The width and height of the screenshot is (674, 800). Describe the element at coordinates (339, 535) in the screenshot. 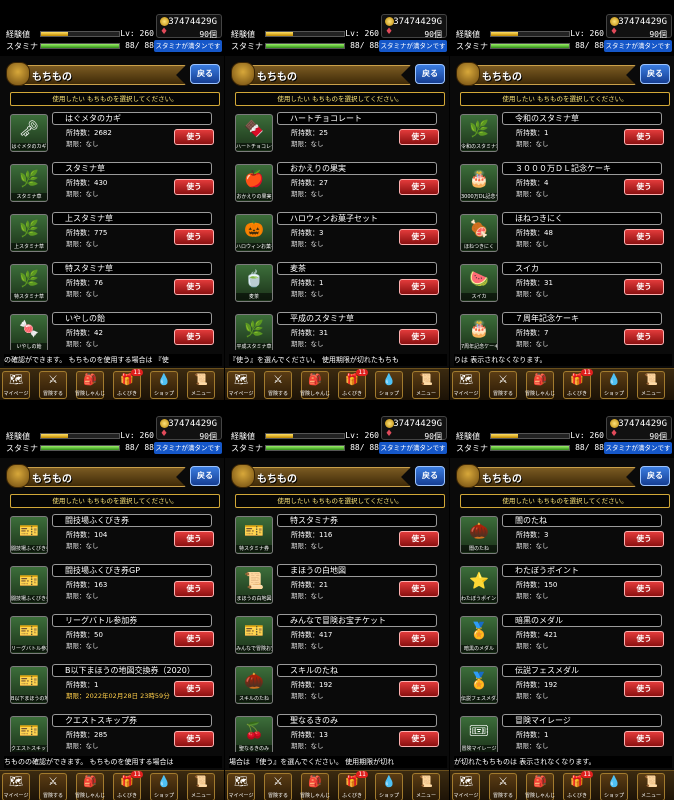

I see `list-item: 🎫 特スタミナ券 特スタミナ券 所持数：116 期限：なし 使う` at that location.